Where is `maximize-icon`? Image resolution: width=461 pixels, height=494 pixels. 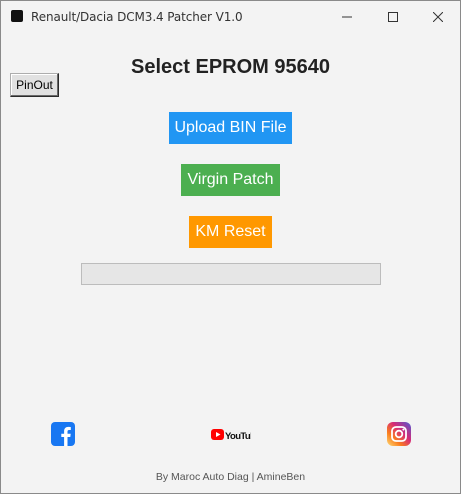 maximize-icon is located at coordinates (393, 16).